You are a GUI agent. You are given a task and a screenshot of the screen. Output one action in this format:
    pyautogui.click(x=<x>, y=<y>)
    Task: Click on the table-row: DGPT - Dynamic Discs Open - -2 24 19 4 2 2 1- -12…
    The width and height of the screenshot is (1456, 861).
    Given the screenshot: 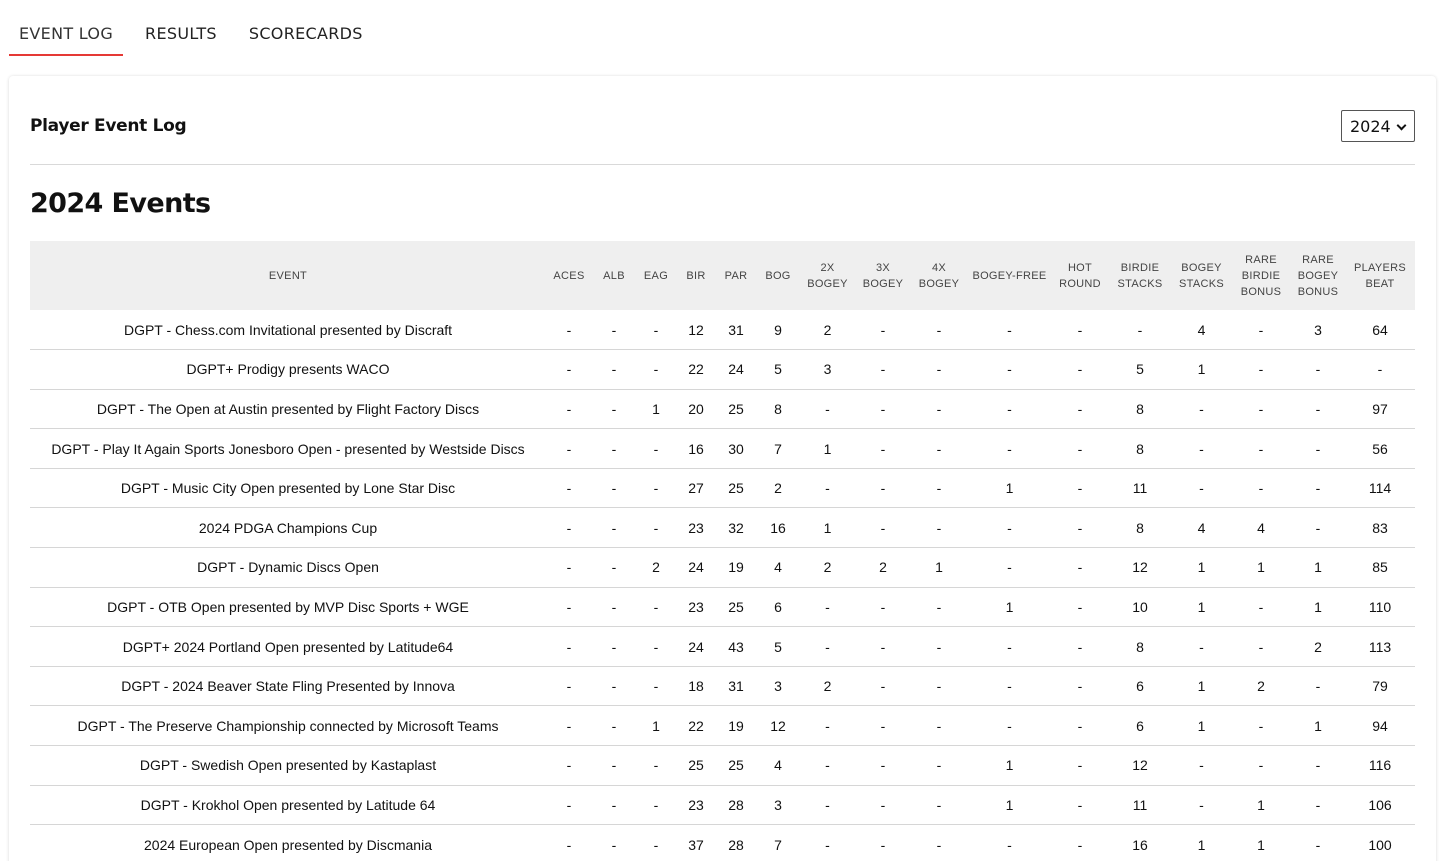 What is the action you would take?
    pyautogui.click(x=722, y=567)
    